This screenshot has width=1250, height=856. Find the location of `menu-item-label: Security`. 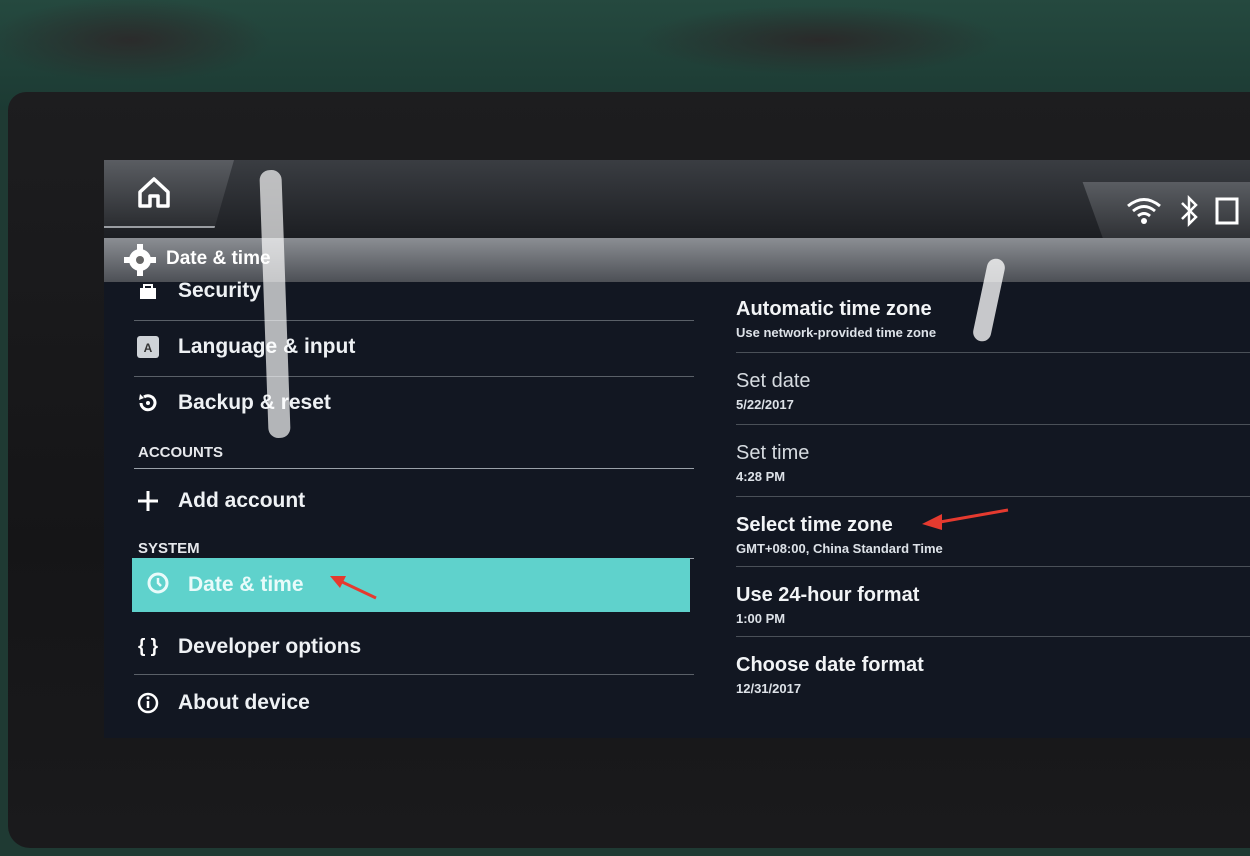

menu-item-label: Security is located at coordinates (219, 290).